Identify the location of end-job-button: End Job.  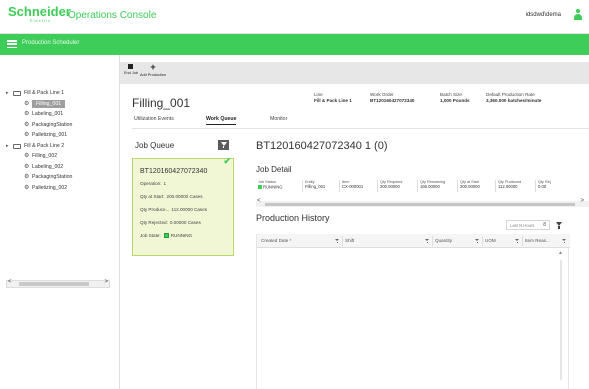
(131, 69).